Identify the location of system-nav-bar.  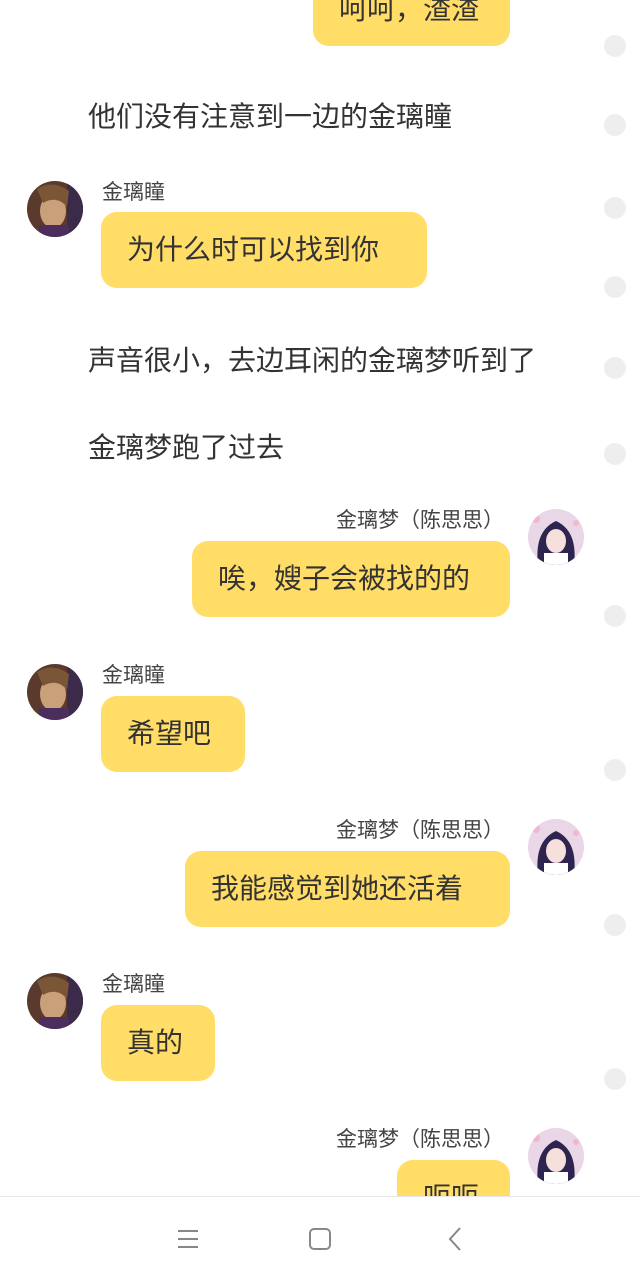
(320, 1238).